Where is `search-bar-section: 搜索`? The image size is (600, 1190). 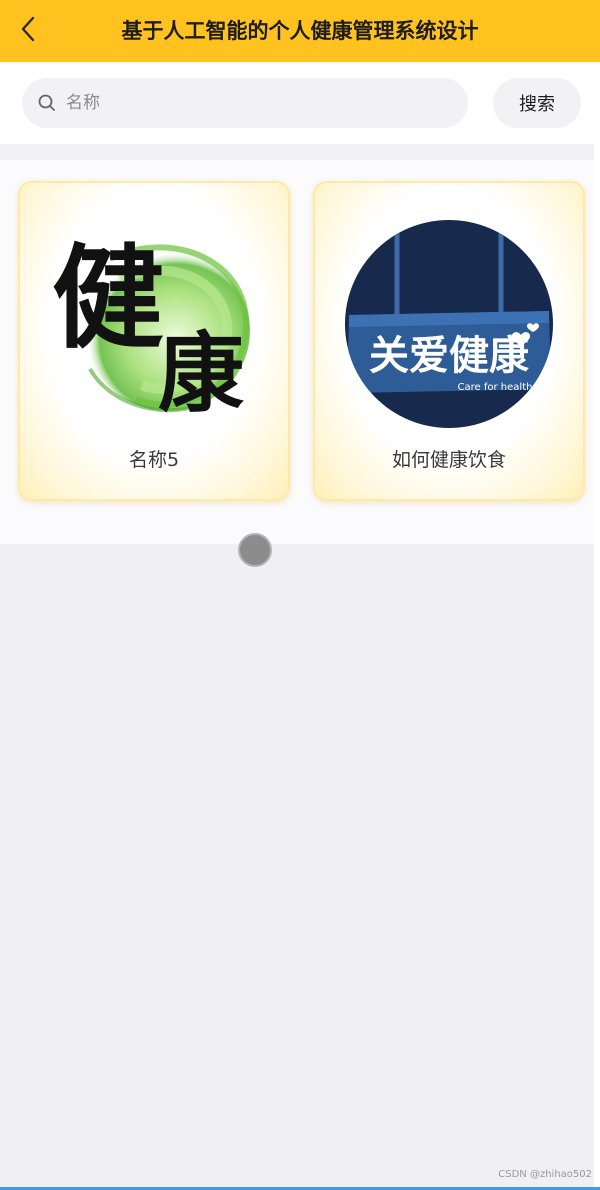 search-bar-section: 搜索 is located at coordinates (300, 103).